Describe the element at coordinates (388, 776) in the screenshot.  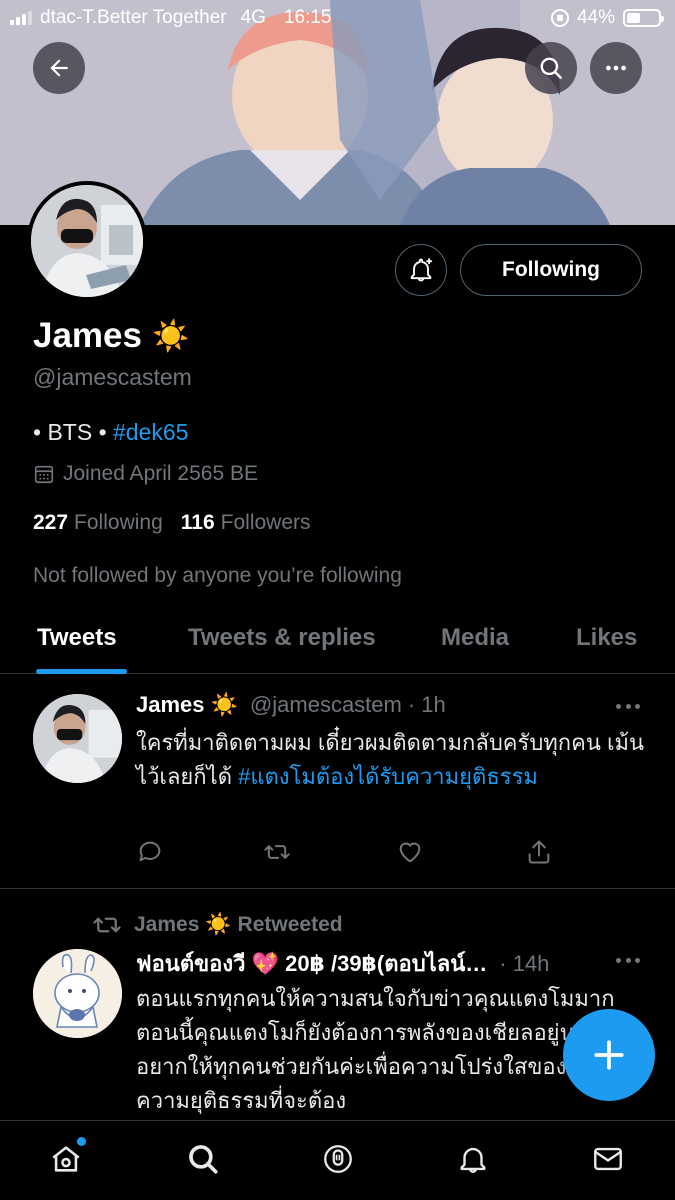
I see `tweet-hashtag-link: #แตงโมต้องได้รับความยุติธรรม` at that location.